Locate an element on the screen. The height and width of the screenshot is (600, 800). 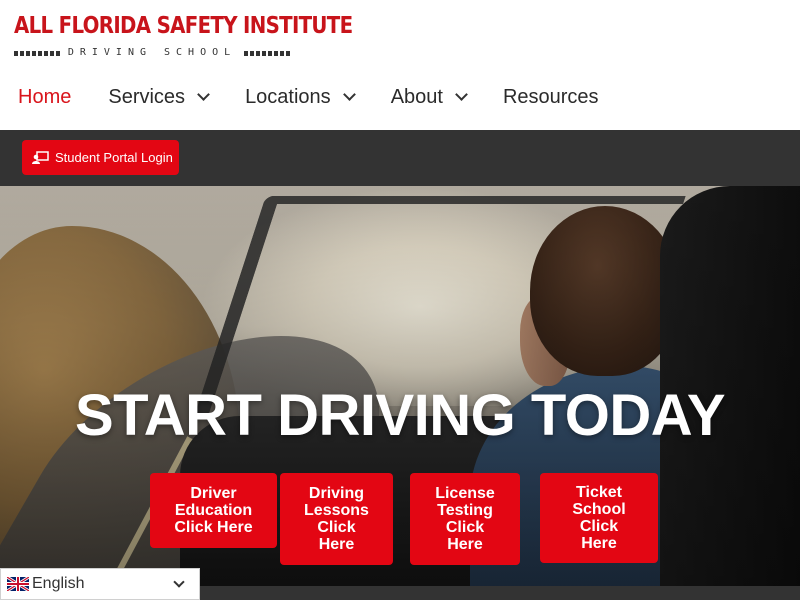
uk-flag-icon is located at coordinates (18, 584).